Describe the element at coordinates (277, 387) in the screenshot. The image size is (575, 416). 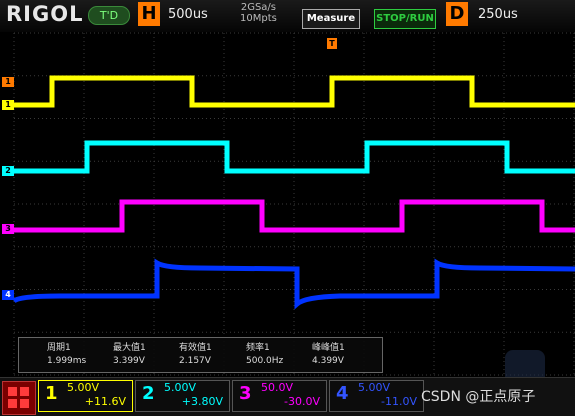
I see `channel-3-volts-div: 50.0V` at that location.